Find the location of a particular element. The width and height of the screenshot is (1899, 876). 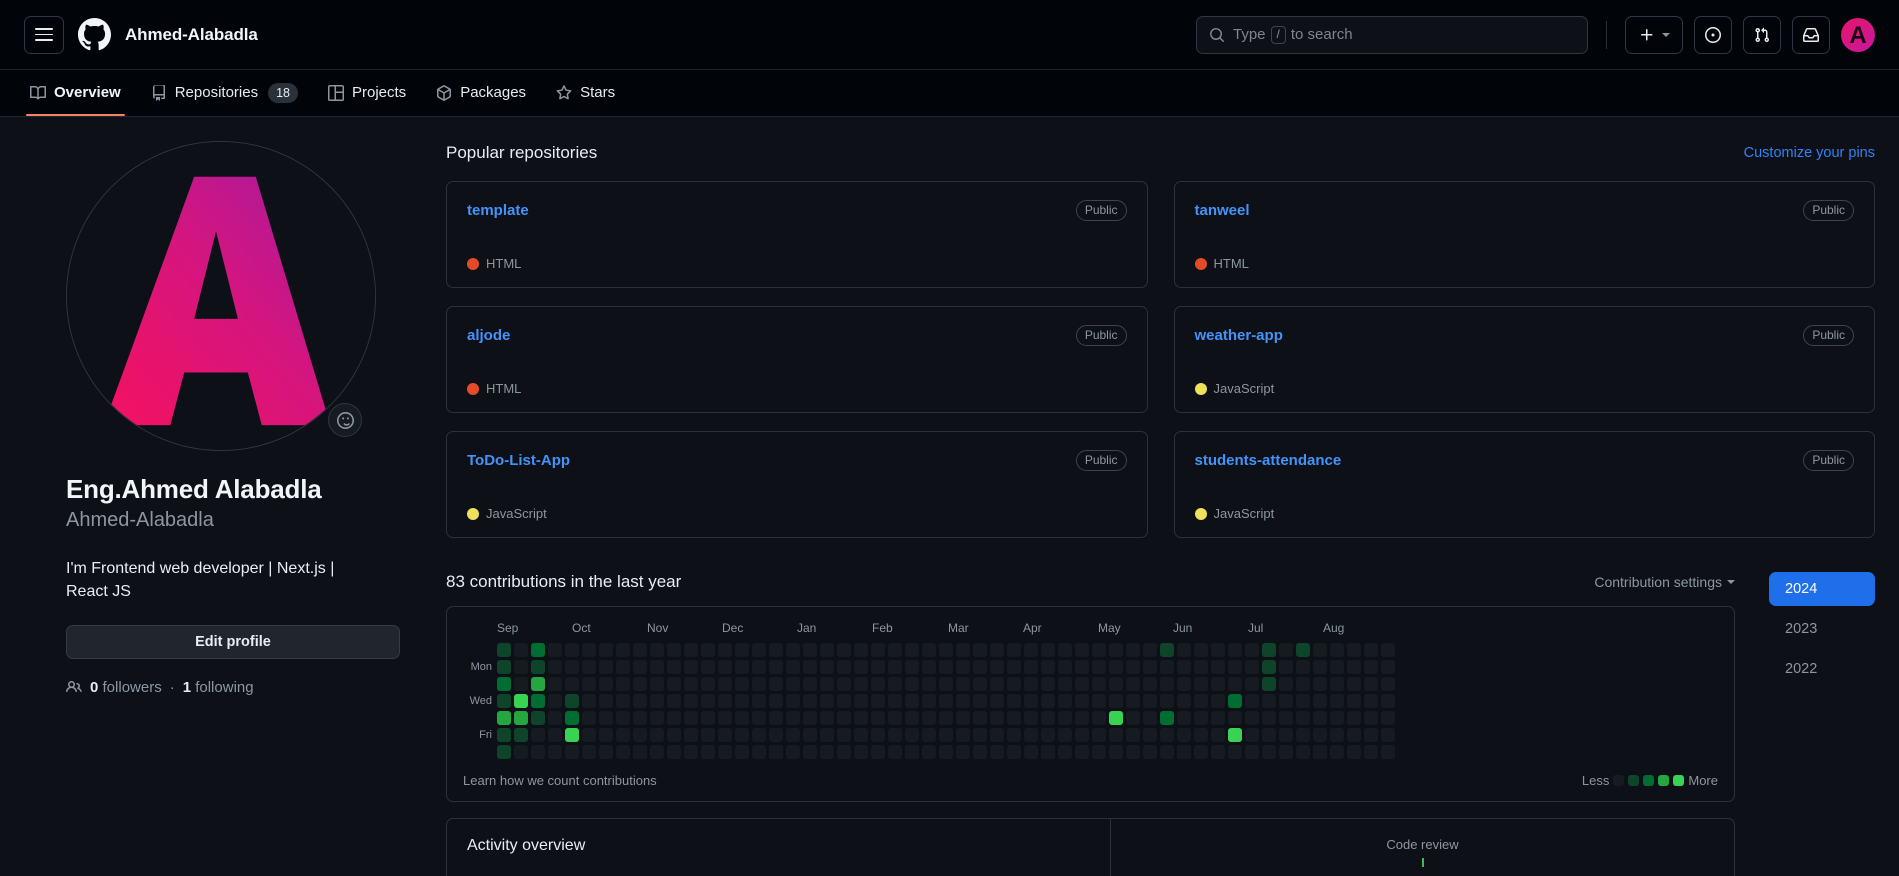

tab-repositories: Repositories 18 is located at coordinates (224, 93).